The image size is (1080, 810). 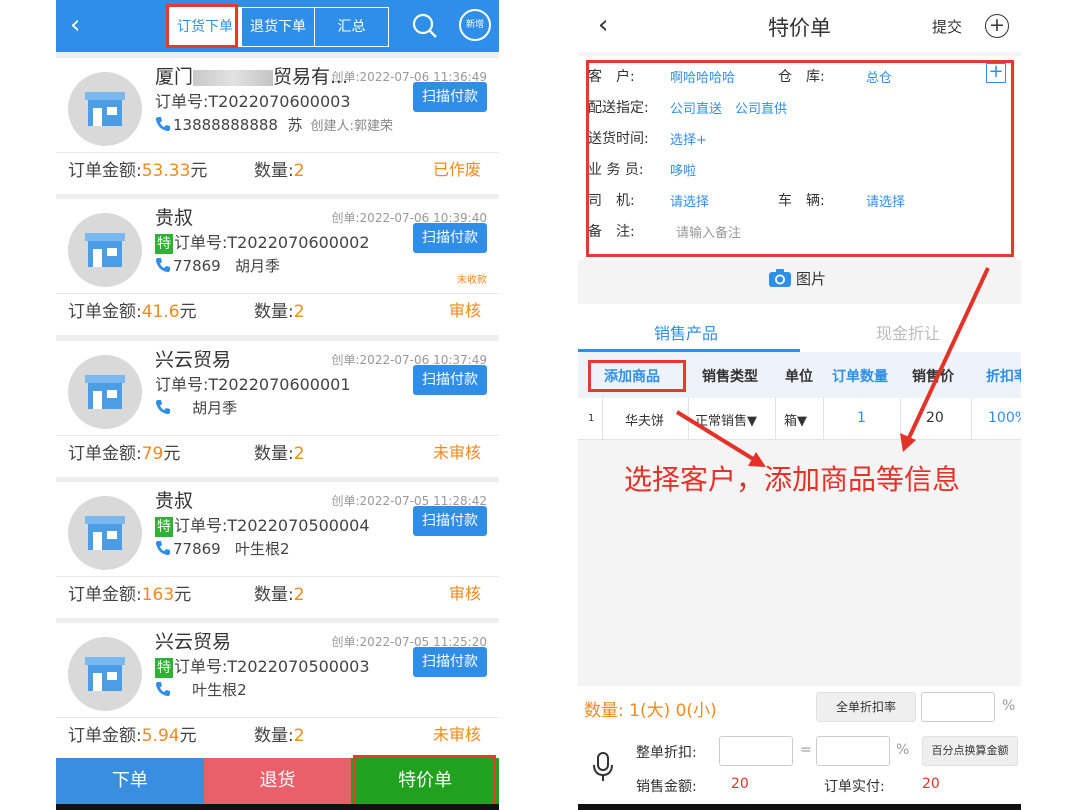 I want to click on return-button: 退货, so click(x=277, y=784).